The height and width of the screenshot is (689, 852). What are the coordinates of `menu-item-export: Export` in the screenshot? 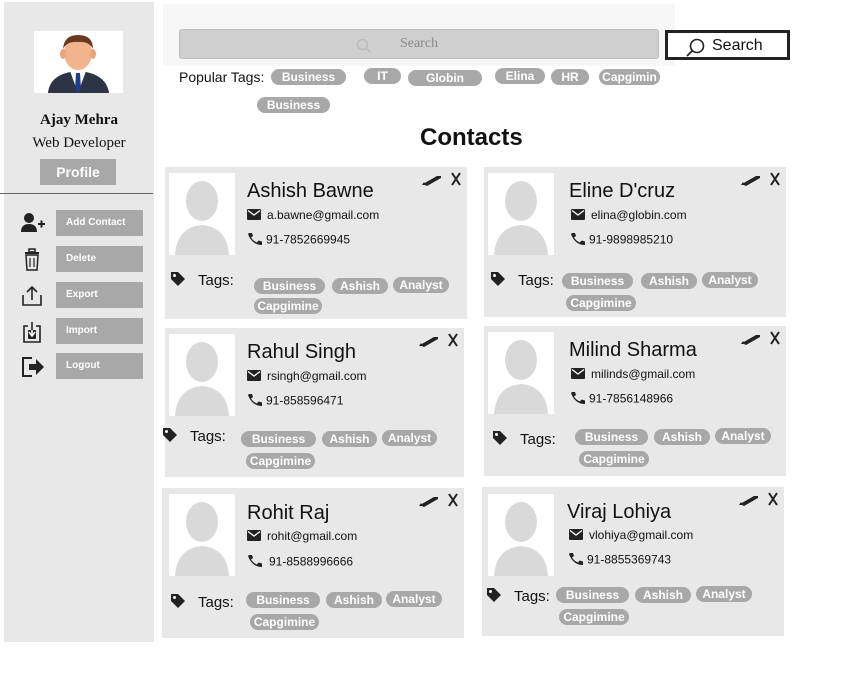 It's located at (81, 295).